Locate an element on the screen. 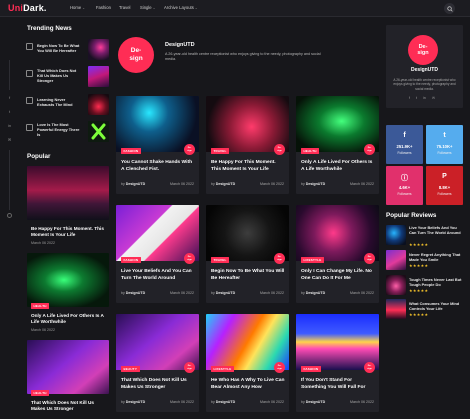 This screenshot has width=470, height=419. author-logo: De-sign is located at coordinates (136, 55).